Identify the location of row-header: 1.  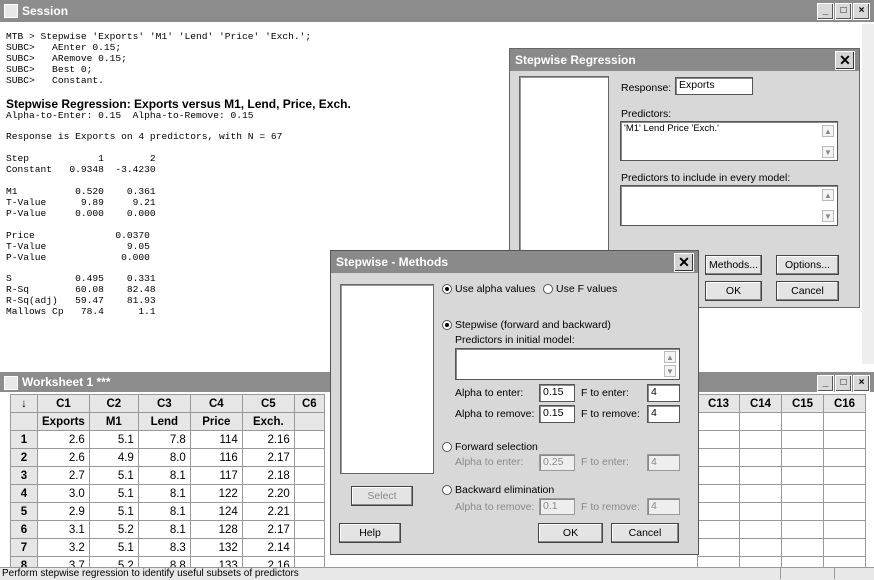
(24, 439).